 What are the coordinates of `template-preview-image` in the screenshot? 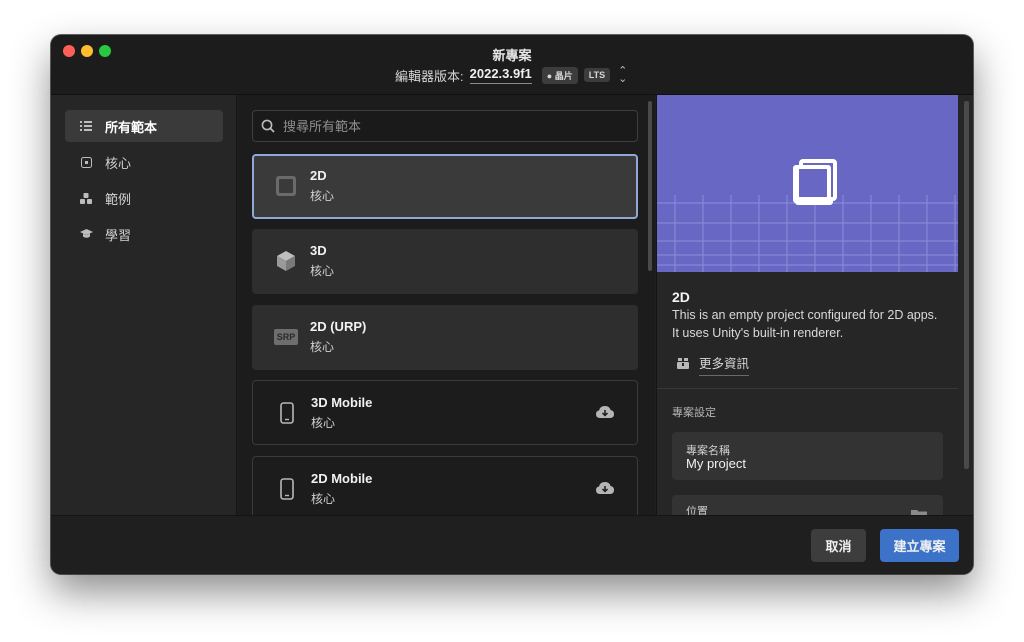 It's located at (807, 183).